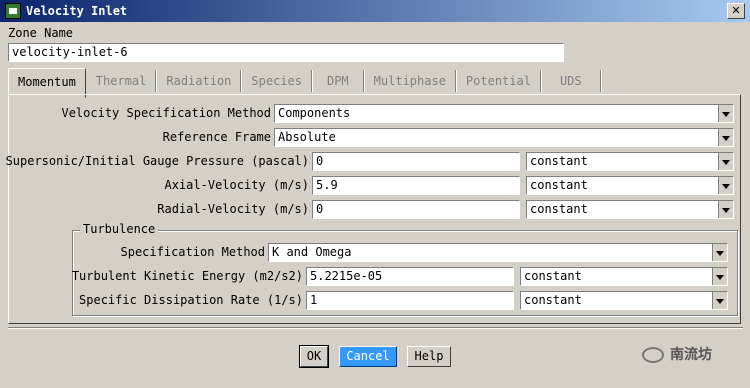 This screenshot has height=388, width=750. I want to click on window-title: Velocity Inlet, so click(77, 11).